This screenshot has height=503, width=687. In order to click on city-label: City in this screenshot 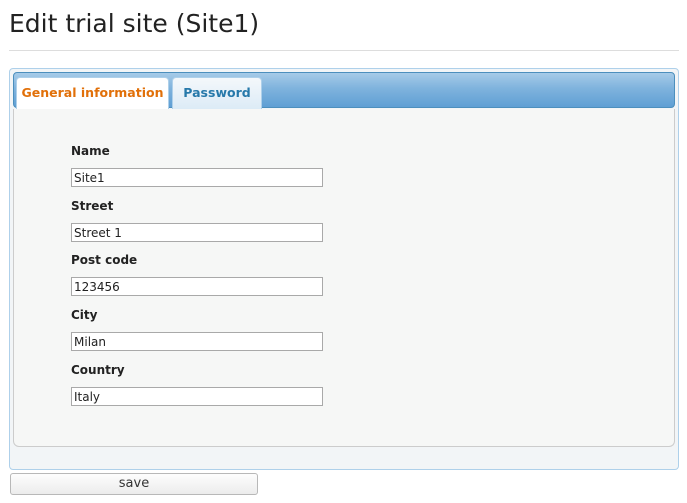, I will do `click(84, 315)`.